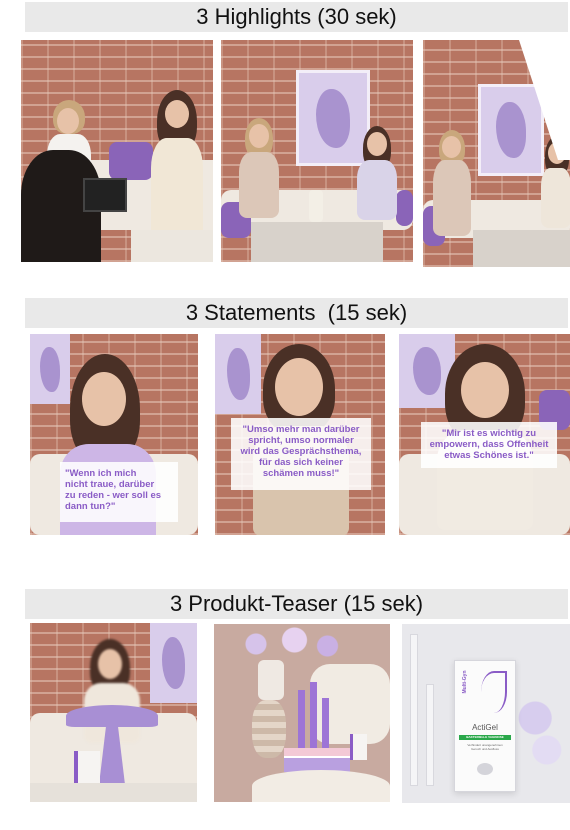 The width and height of the screenshot is (570, 830). What do you see at coordinates (296, 604) in the screenshot?
I see `section-title-produkt-teaser: 3 Produkt-Teaser (15 sek)` at bounding box center [296, 604].